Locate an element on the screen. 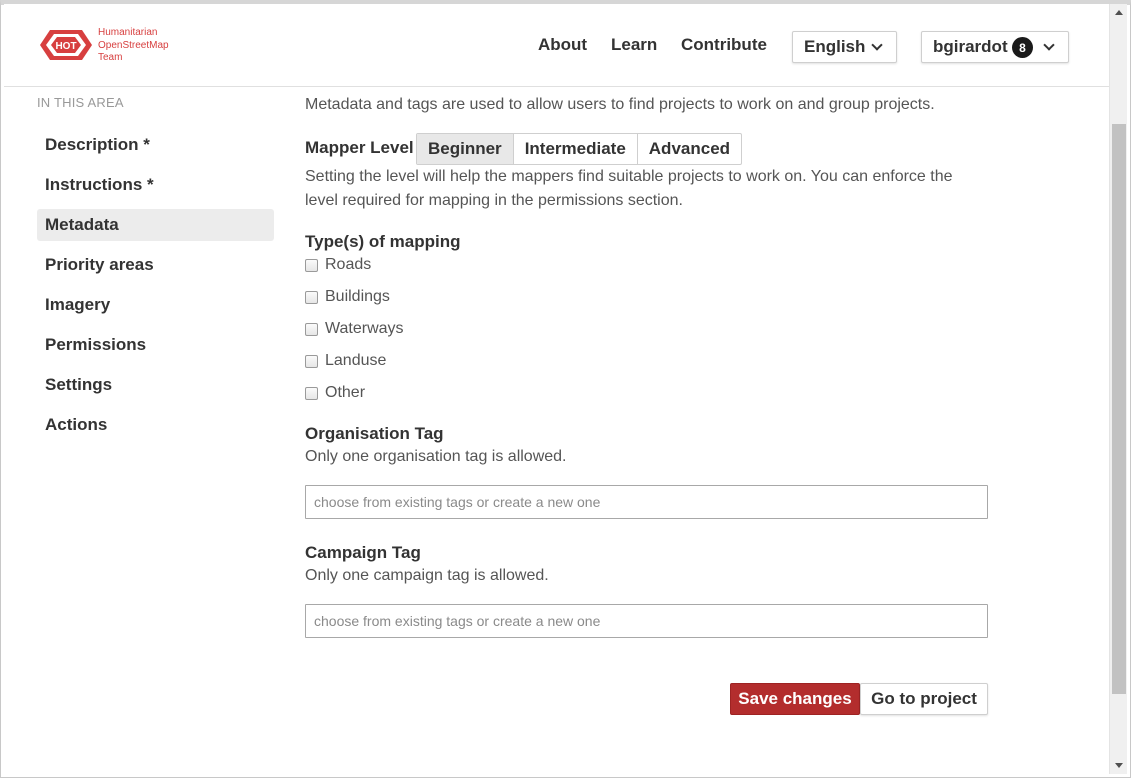 The image size is (1131, 778). mapper-level-beginner: Beginner is located at coordinates (465, 149).